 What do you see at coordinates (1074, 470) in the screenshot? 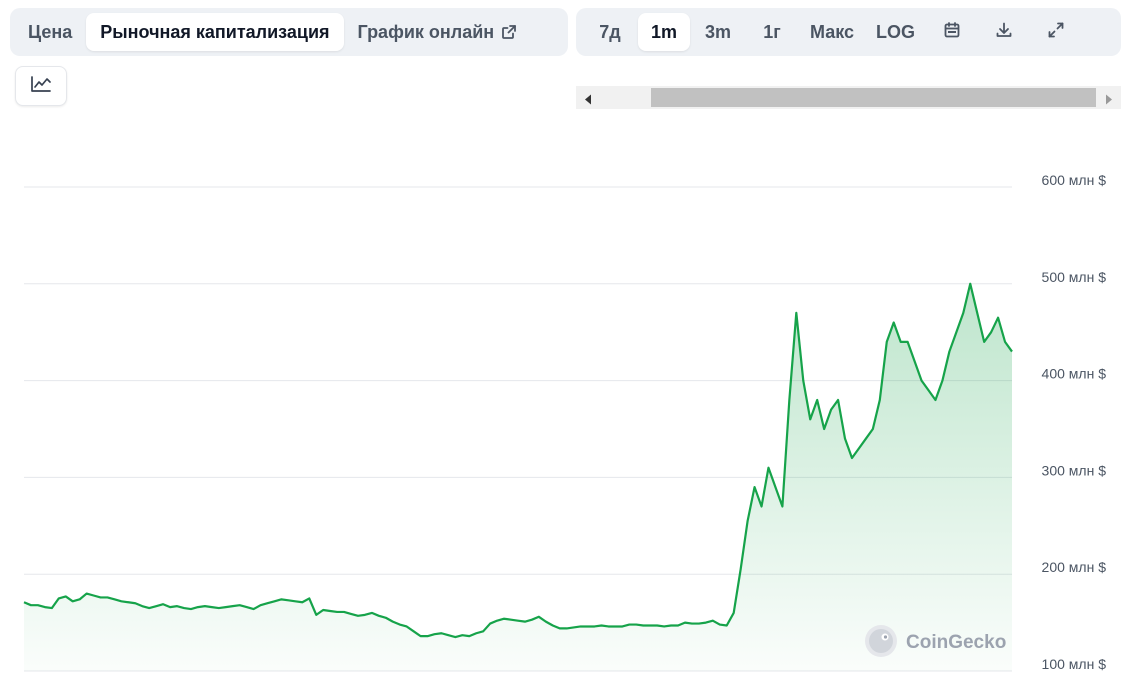
I see `y-tick-label: 300 млн $` at bounding box center [1074, 470].